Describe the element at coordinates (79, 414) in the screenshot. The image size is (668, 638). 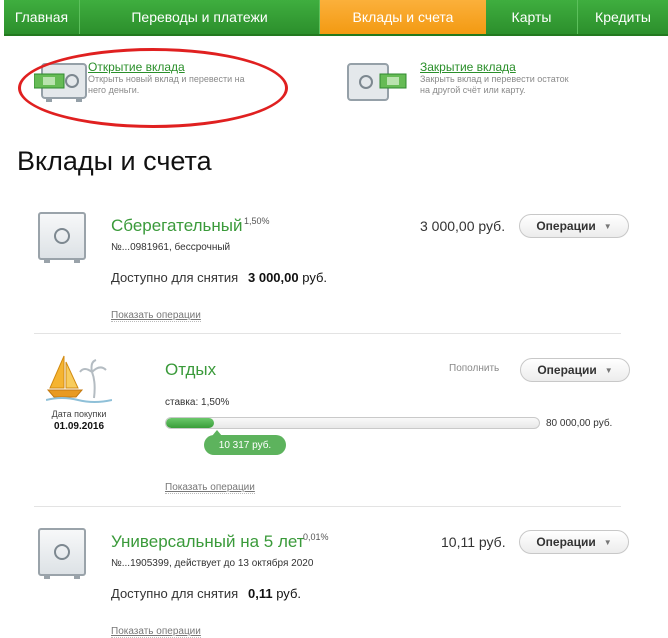
I see `purchase-date-label: Дата покупки` at that location.